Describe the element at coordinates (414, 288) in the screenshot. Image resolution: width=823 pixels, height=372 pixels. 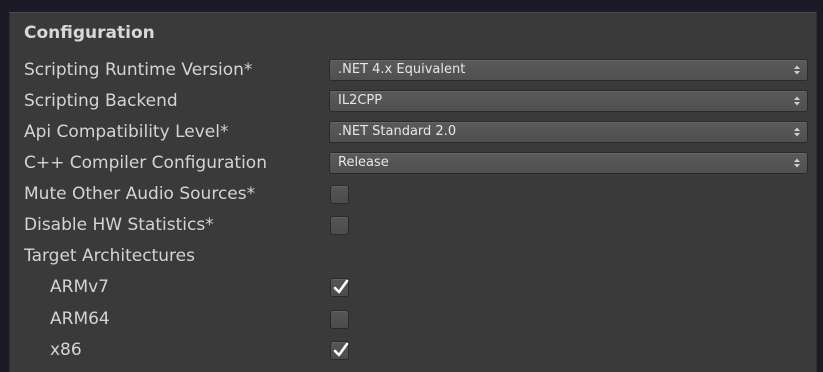
I see `armv7-row: ARMv7` at that location.